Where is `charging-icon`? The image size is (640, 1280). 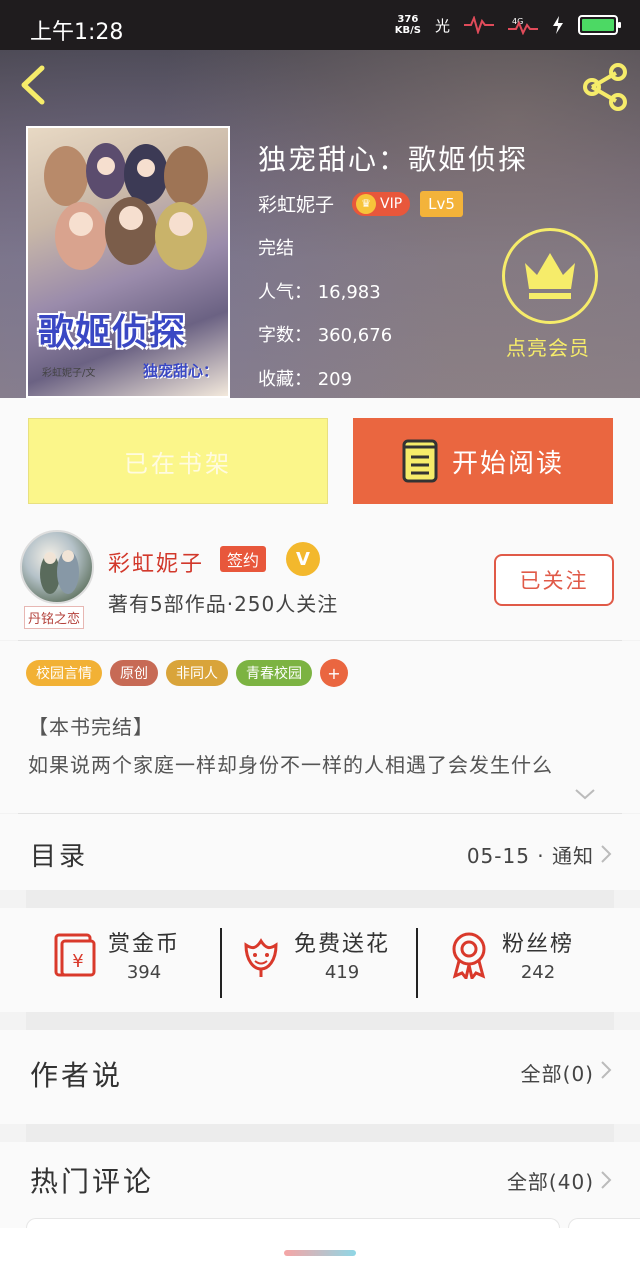
charging-icon is located at coordinates (558, 25).